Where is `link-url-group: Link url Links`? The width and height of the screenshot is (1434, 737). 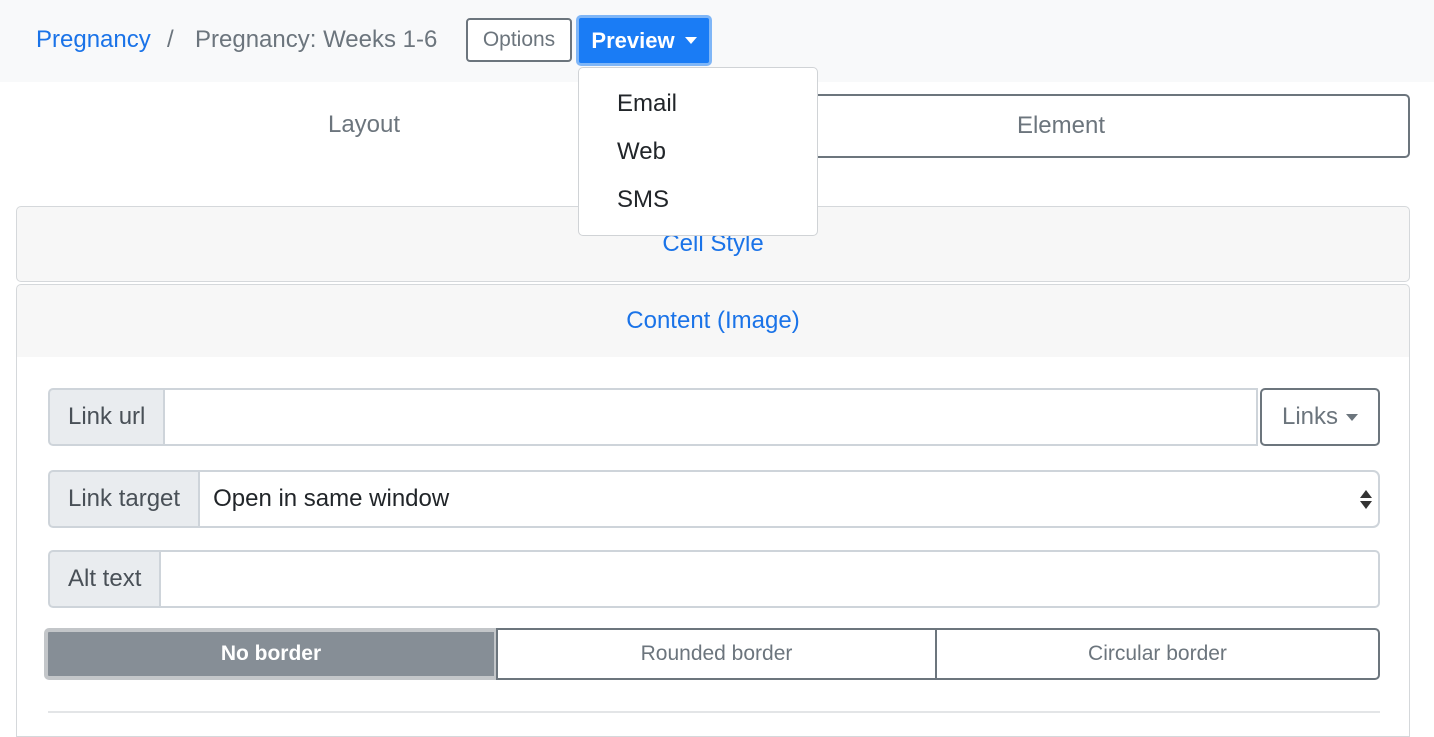 link-url-group: Link url Links is located at coordinates (714, 417).